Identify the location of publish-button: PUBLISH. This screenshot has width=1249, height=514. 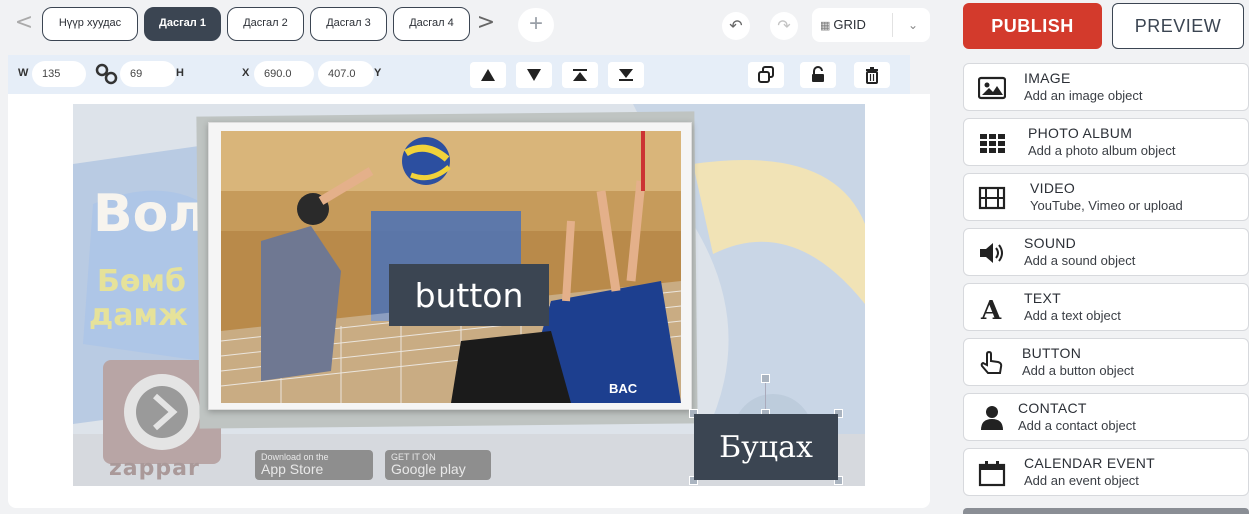
(1032, 26).